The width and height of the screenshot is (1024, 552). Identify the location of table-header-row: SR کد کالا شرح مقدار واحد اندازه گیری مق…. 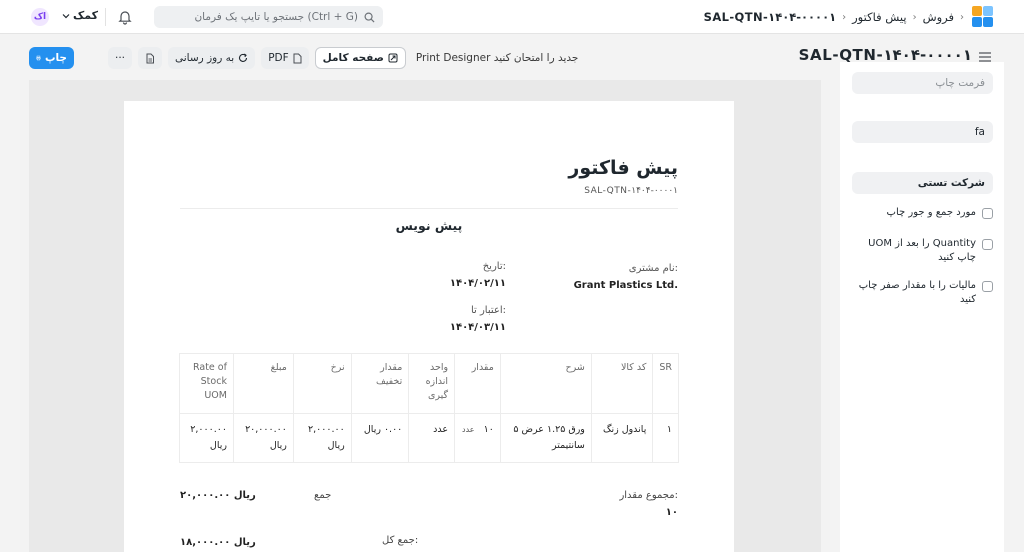
(429, 383).